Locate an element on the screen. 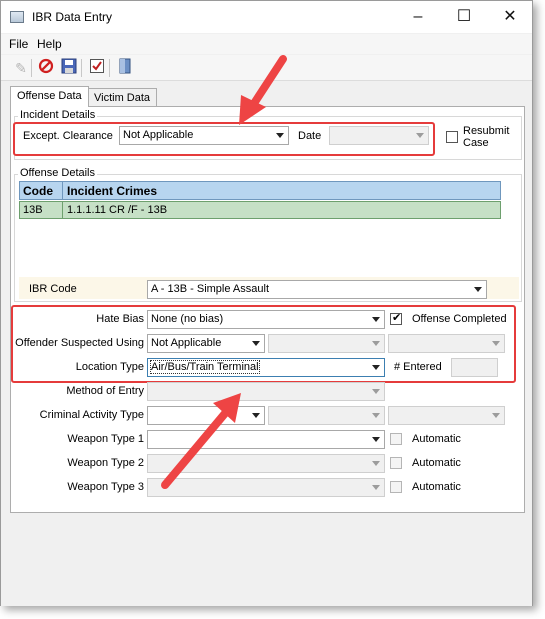 The image size is (545, 619). arrow-icon-top is located at coordinates (263, 90).